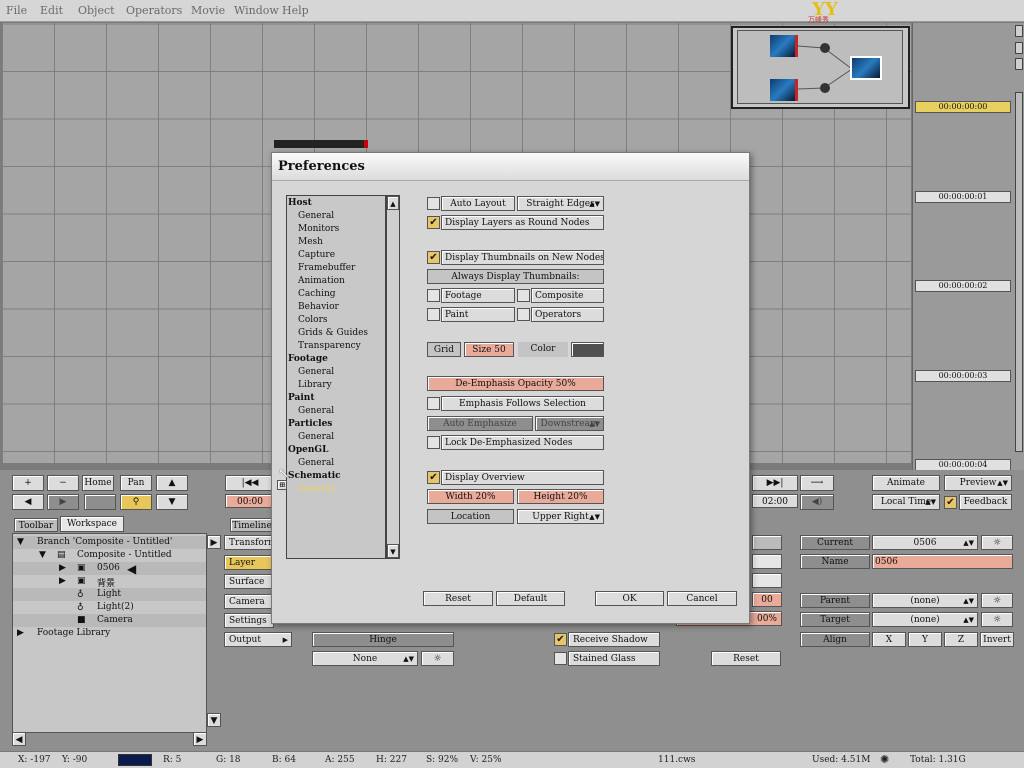 The height and width of the screenshot is (768, 1024). I want to click on paint-checkbox, so click(433, 314).